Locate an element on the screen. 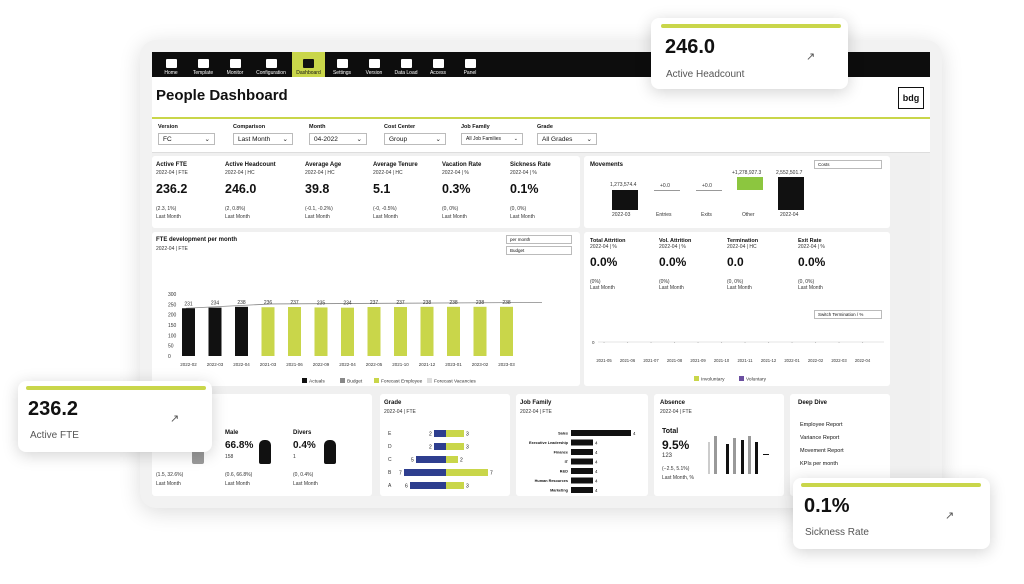  bar-value-label: 234 is located at coordinates (347, 304).